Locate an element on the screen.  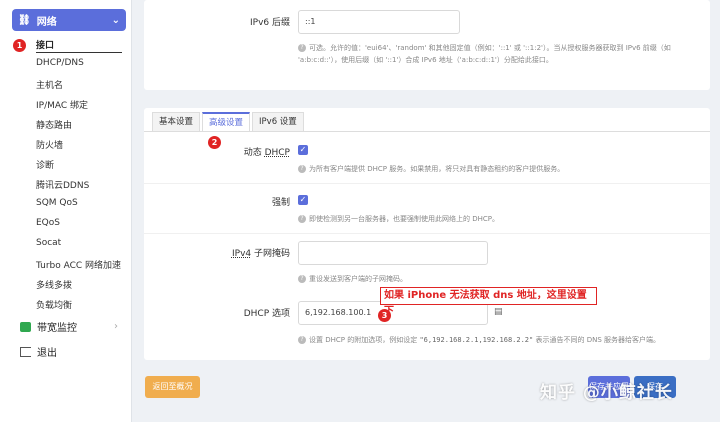
sidebar-item-load-balance: 负载均衡 is located at coordinates (54, 304).